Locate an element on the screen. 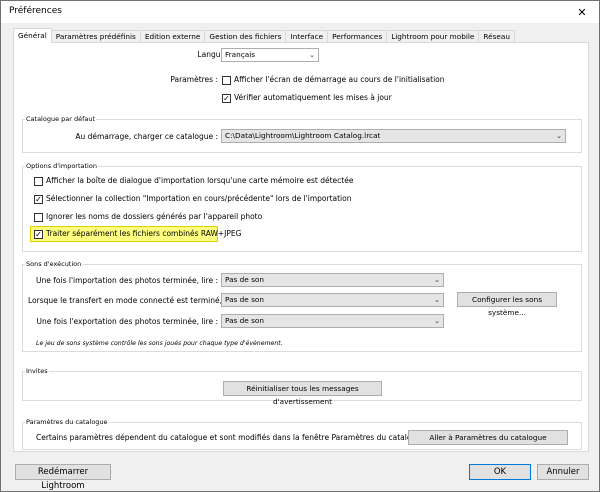  params-label: Paramètres : is located at coordinates (194, 79).